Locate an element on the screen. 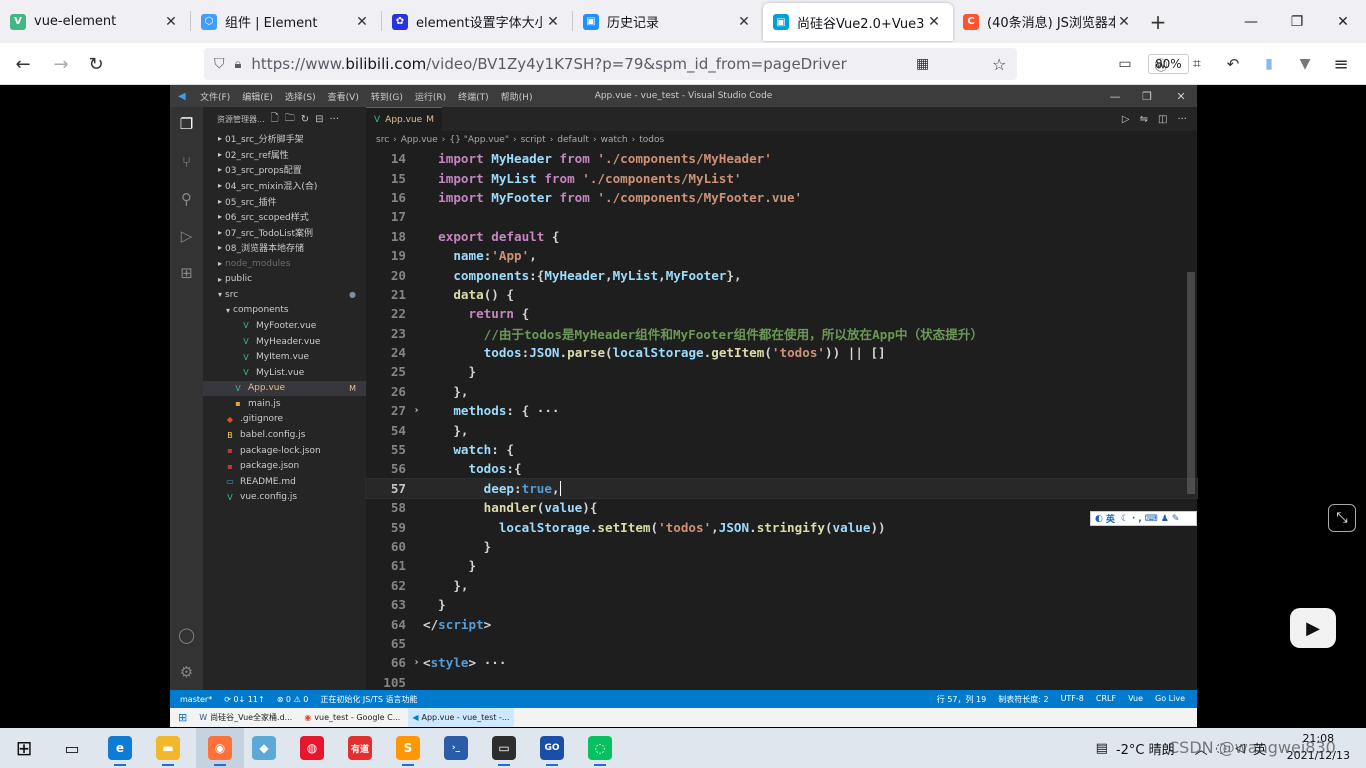  reload-icon: ↻ is located at coordinates (96, 64).